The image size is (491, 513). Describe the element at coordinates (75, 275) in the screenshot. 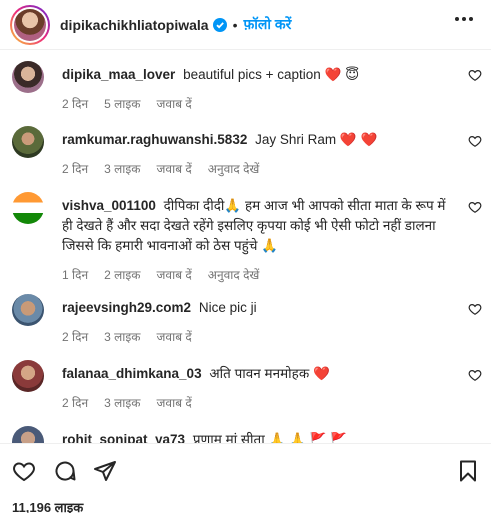

I see `comment-time: 1 दिन` at that location.